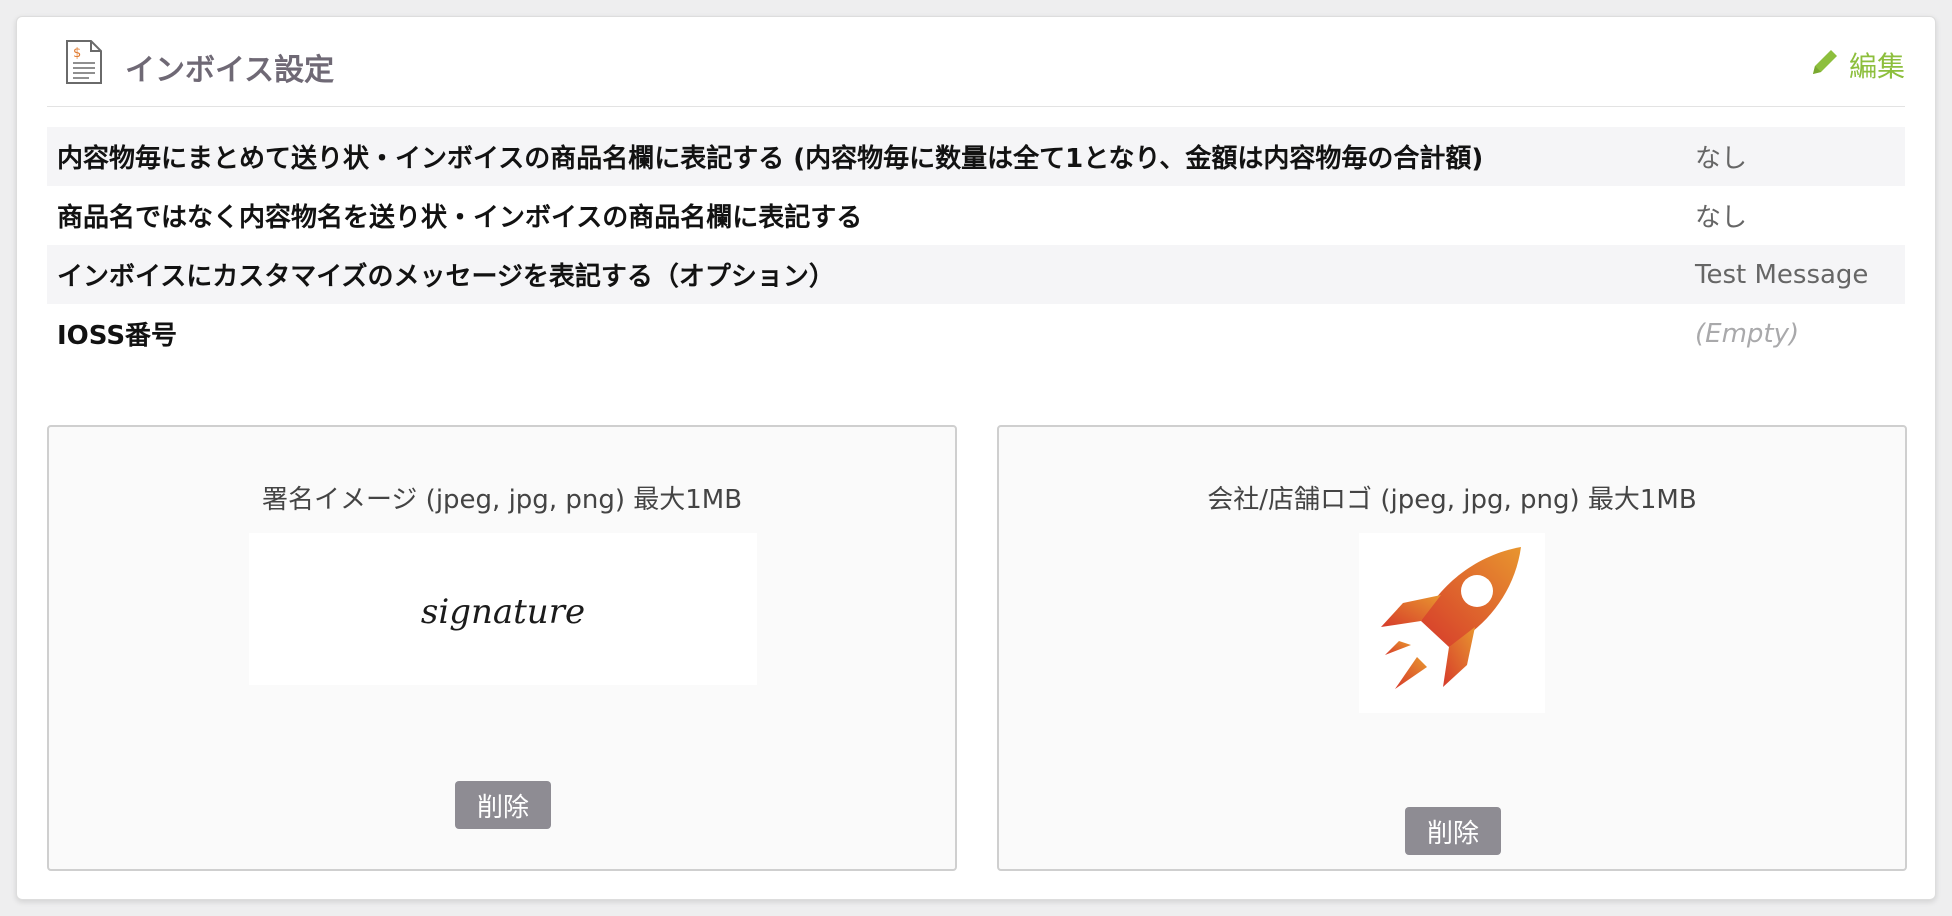 This screenshot has width=1952, height=916. What do you see at coordinates (1453, 831) in the screenshot?
I see `delete-logo-button: 削除` at bounding box center [1453, 831].